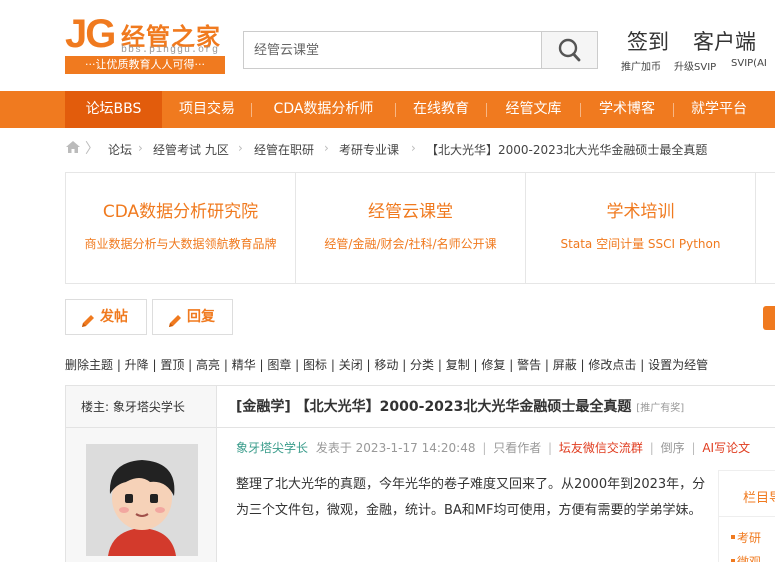 This screenshot has width=775, height=562. Describe the element at coordinates (648, 41) in the screenshot. I see `signin-link: 签到` at that location.